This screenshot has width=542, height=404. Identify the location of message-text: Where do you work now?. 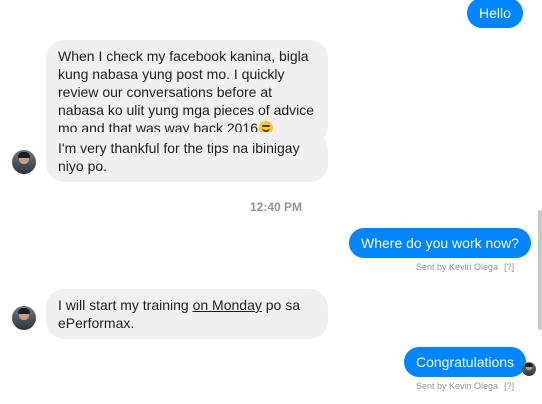
(440, 243).